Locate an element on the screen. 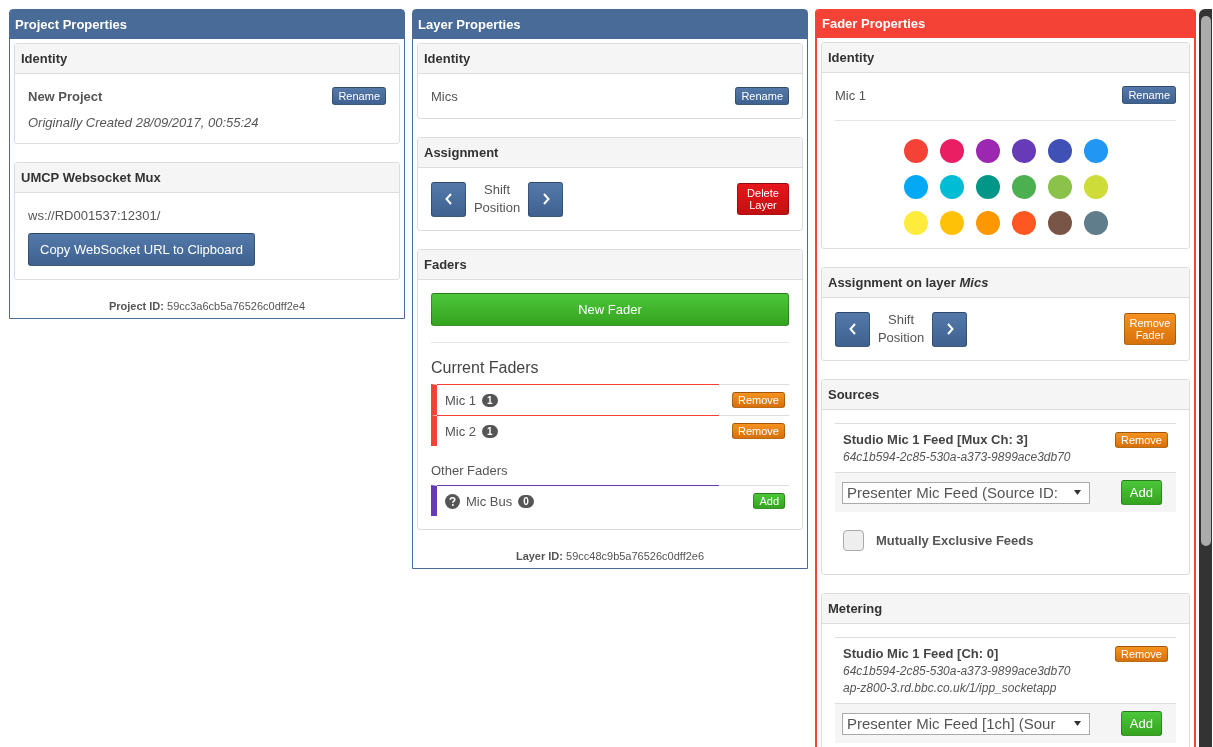  section-title: Assignment on layer Mics is located at coordinates (1005, 283).